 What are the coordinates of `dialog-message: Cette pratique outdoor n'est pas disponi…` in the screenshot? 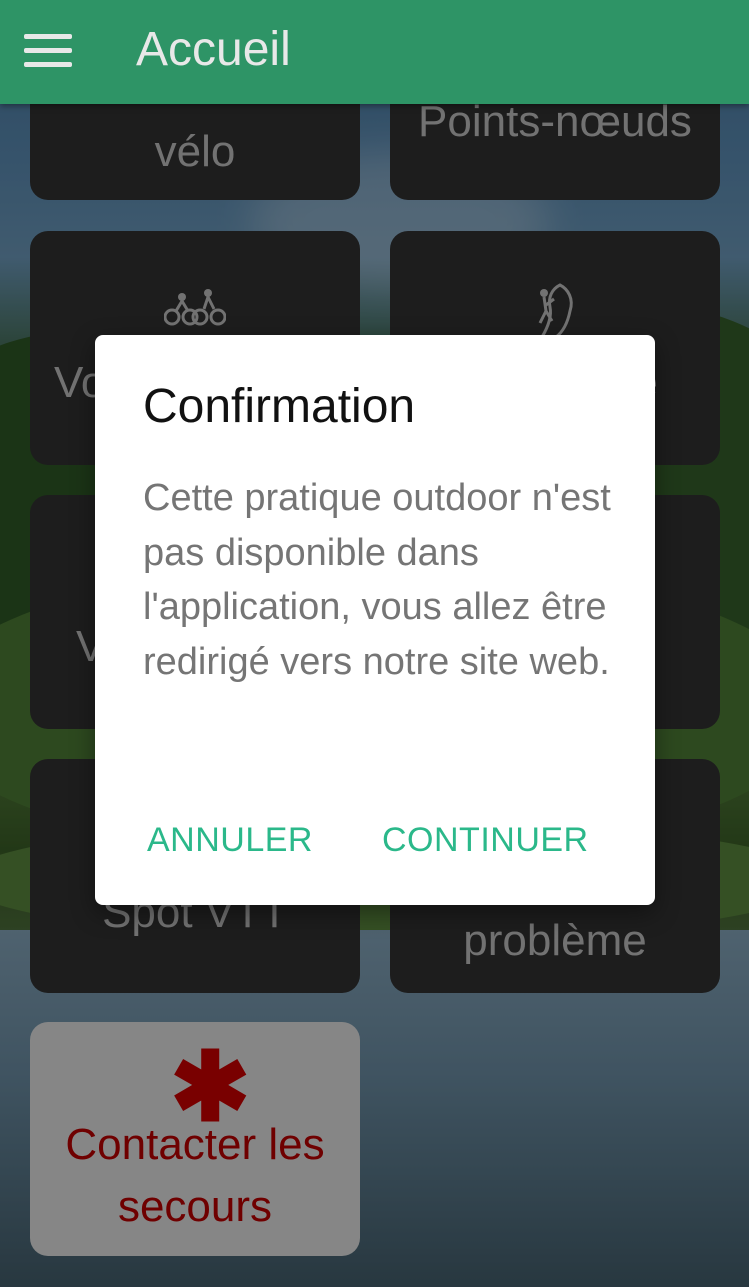 It's located at (377, 580).